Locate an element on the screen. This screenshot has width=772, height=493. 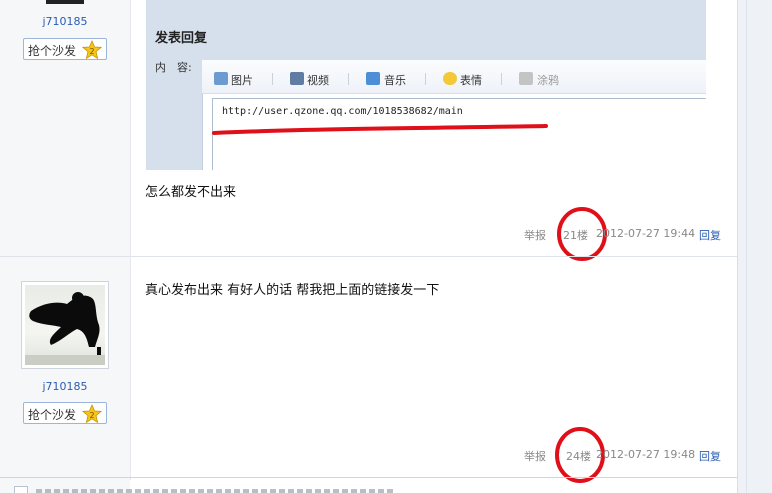
floor-number: 24楼 is located at coordinates (578, 456).